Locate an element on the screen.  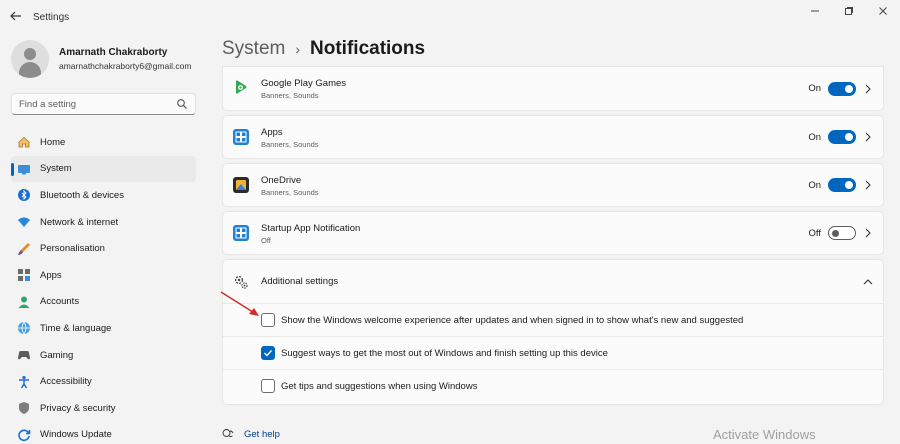
gear-icon is located at coordinates (241, 282).